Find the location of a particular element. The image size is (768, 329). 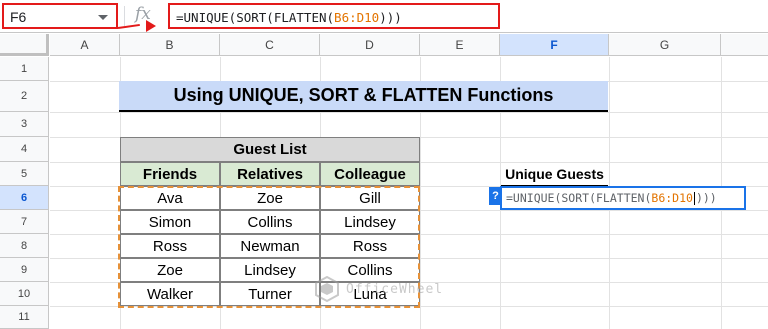

name-box: F6 is located at coordinates (60, 16).